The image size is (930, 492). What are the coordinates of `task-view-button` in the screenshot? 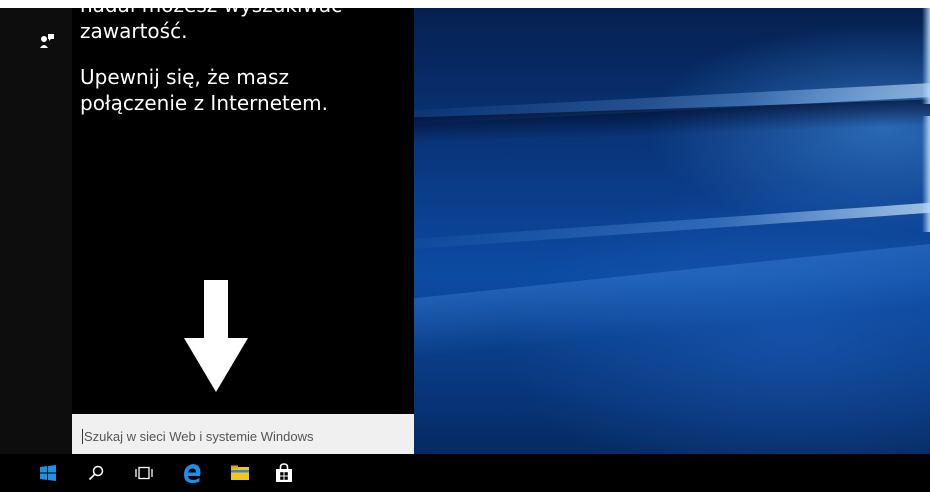 It's located at (144, 473).